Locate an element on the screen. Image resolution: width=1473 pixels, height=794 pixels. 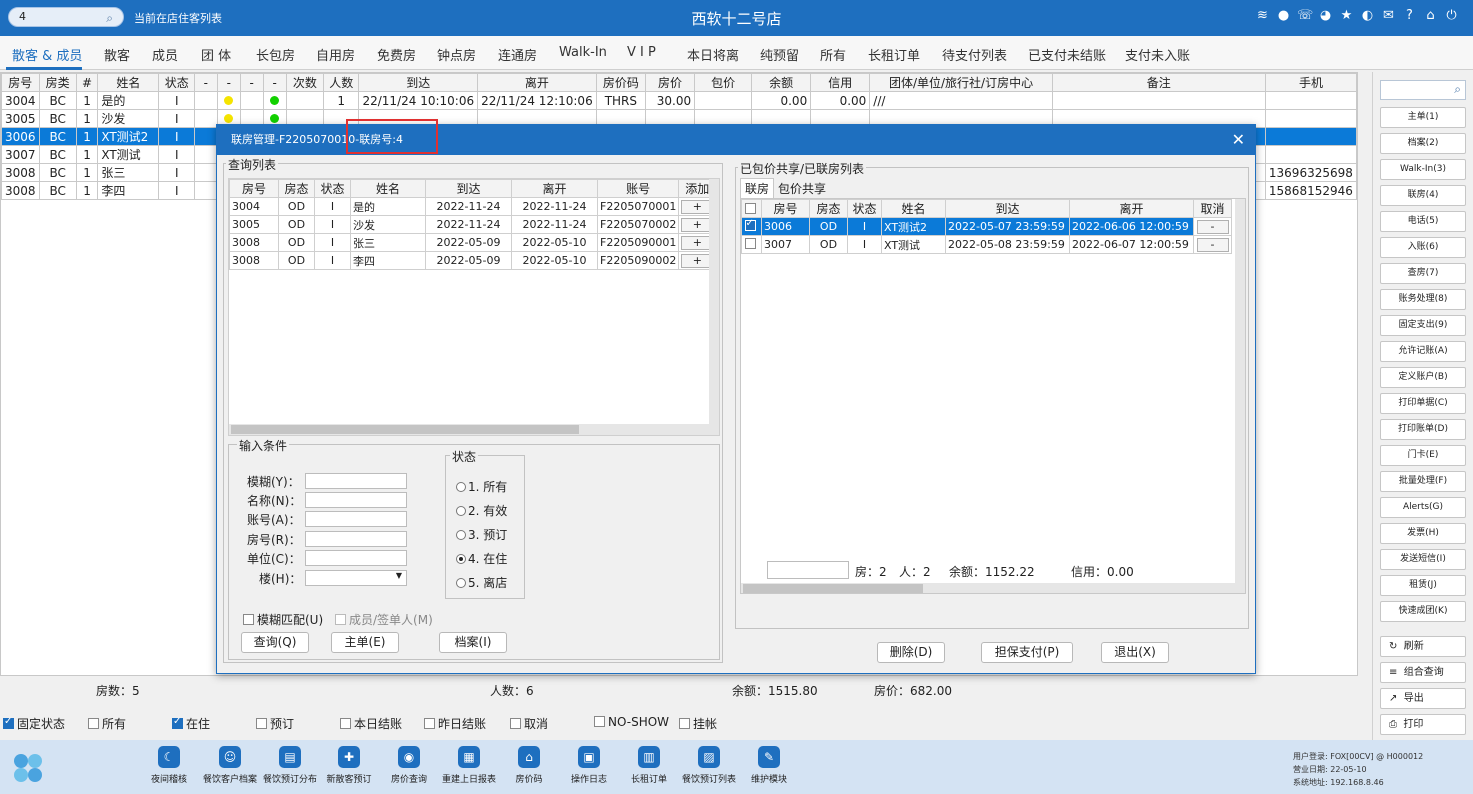
quick-group-button: 快速成团(K) is located at coordinates (1423, 611).